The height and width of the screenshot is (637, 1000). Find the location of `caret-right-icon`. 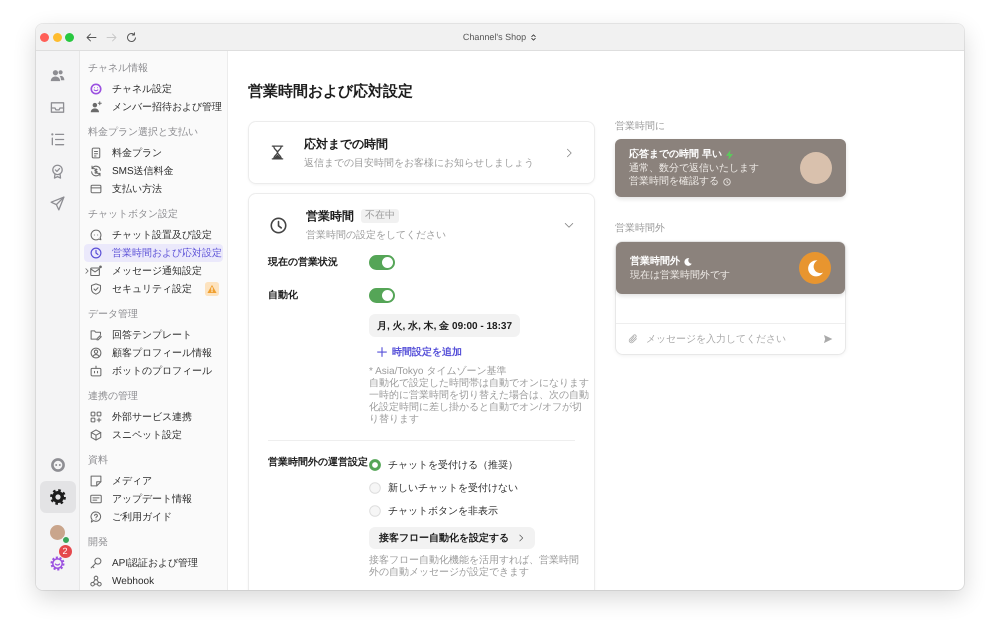

caret-right-icon is located at coordinates (87, 271).